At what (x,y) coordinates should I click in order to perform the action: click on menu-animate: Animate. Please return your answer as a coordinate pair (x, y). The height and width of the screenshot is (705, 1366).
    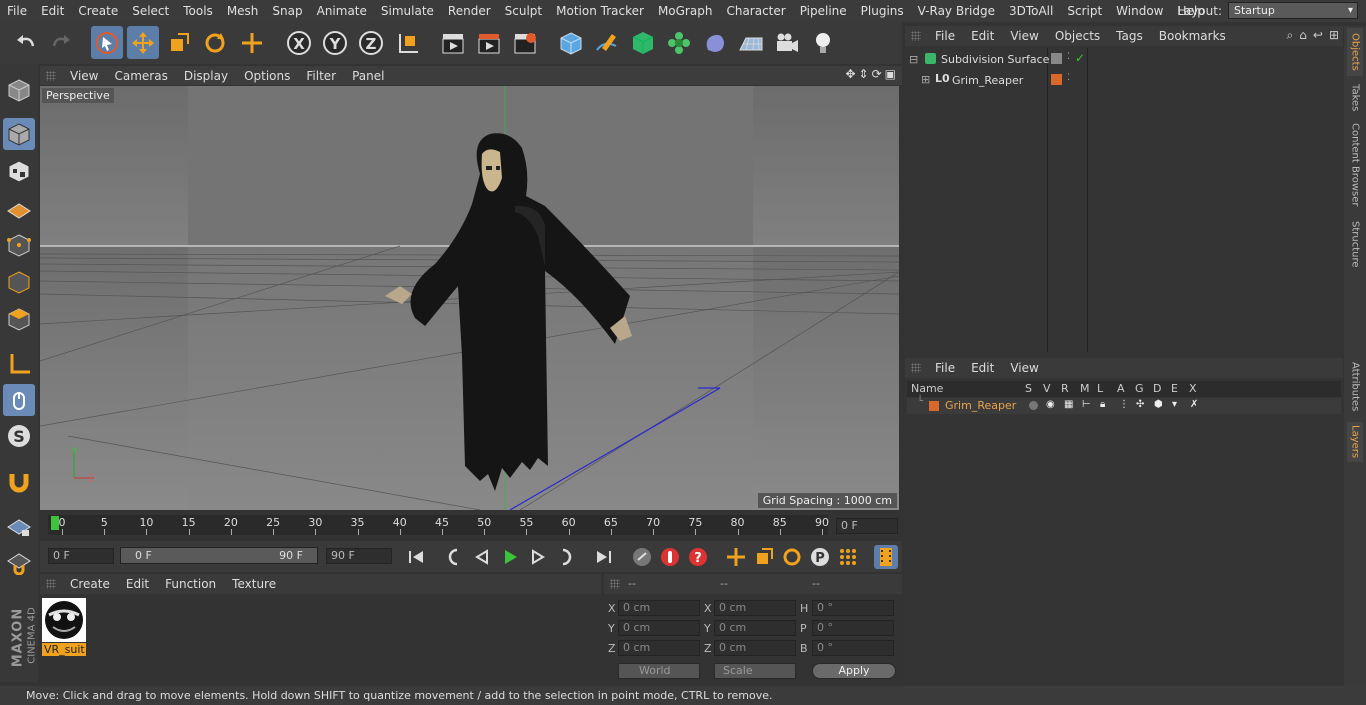
    Looking at the image, I should click on (342, 11).